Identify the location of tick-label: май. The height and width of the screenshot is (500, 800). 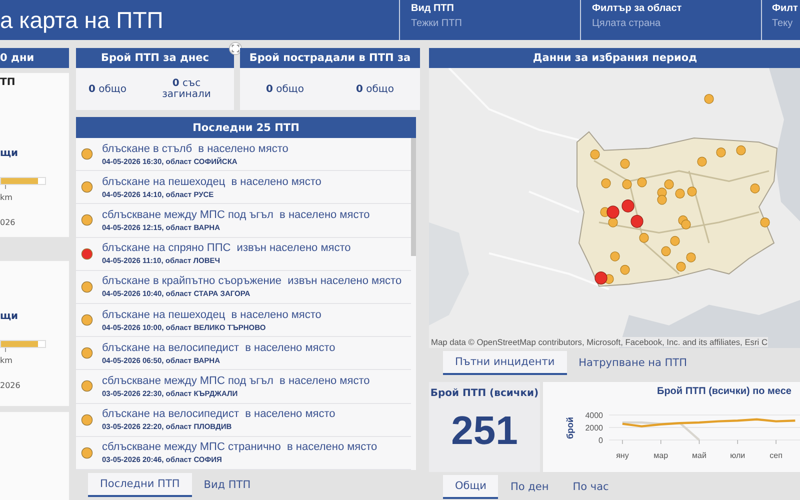
(699, 455).